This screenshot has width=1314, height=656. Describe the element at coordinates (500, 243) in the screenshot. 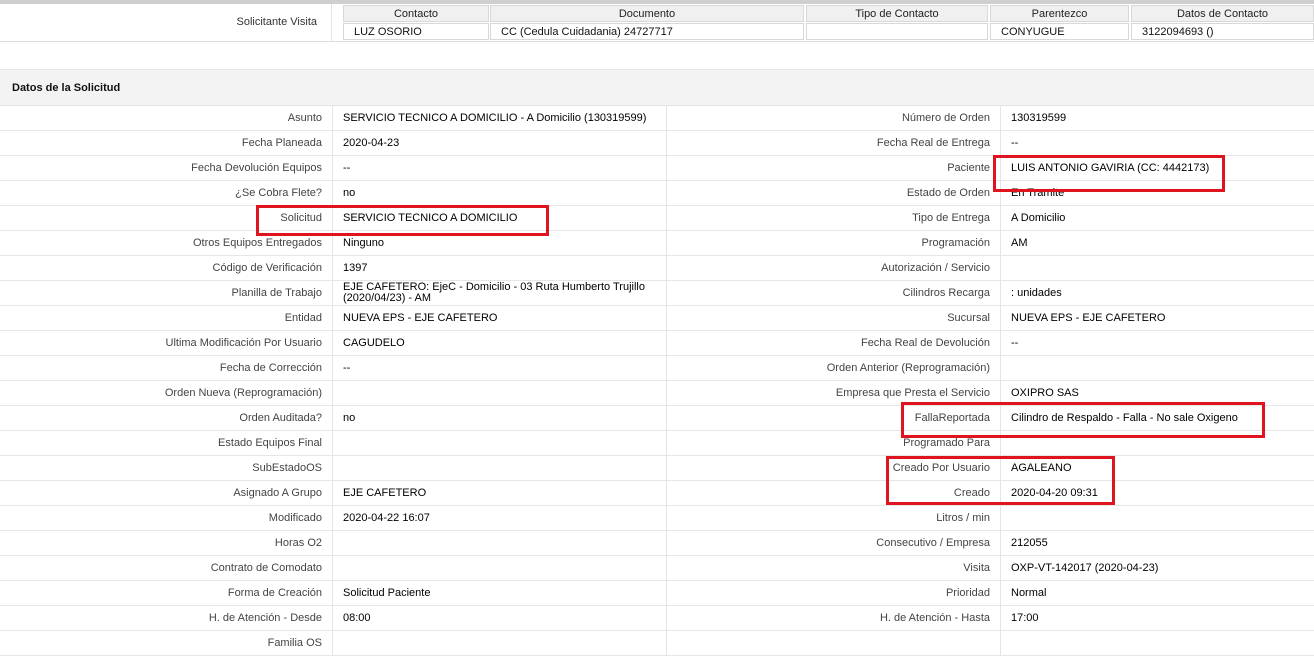

I see `detail-value: Ninguno` at that location.